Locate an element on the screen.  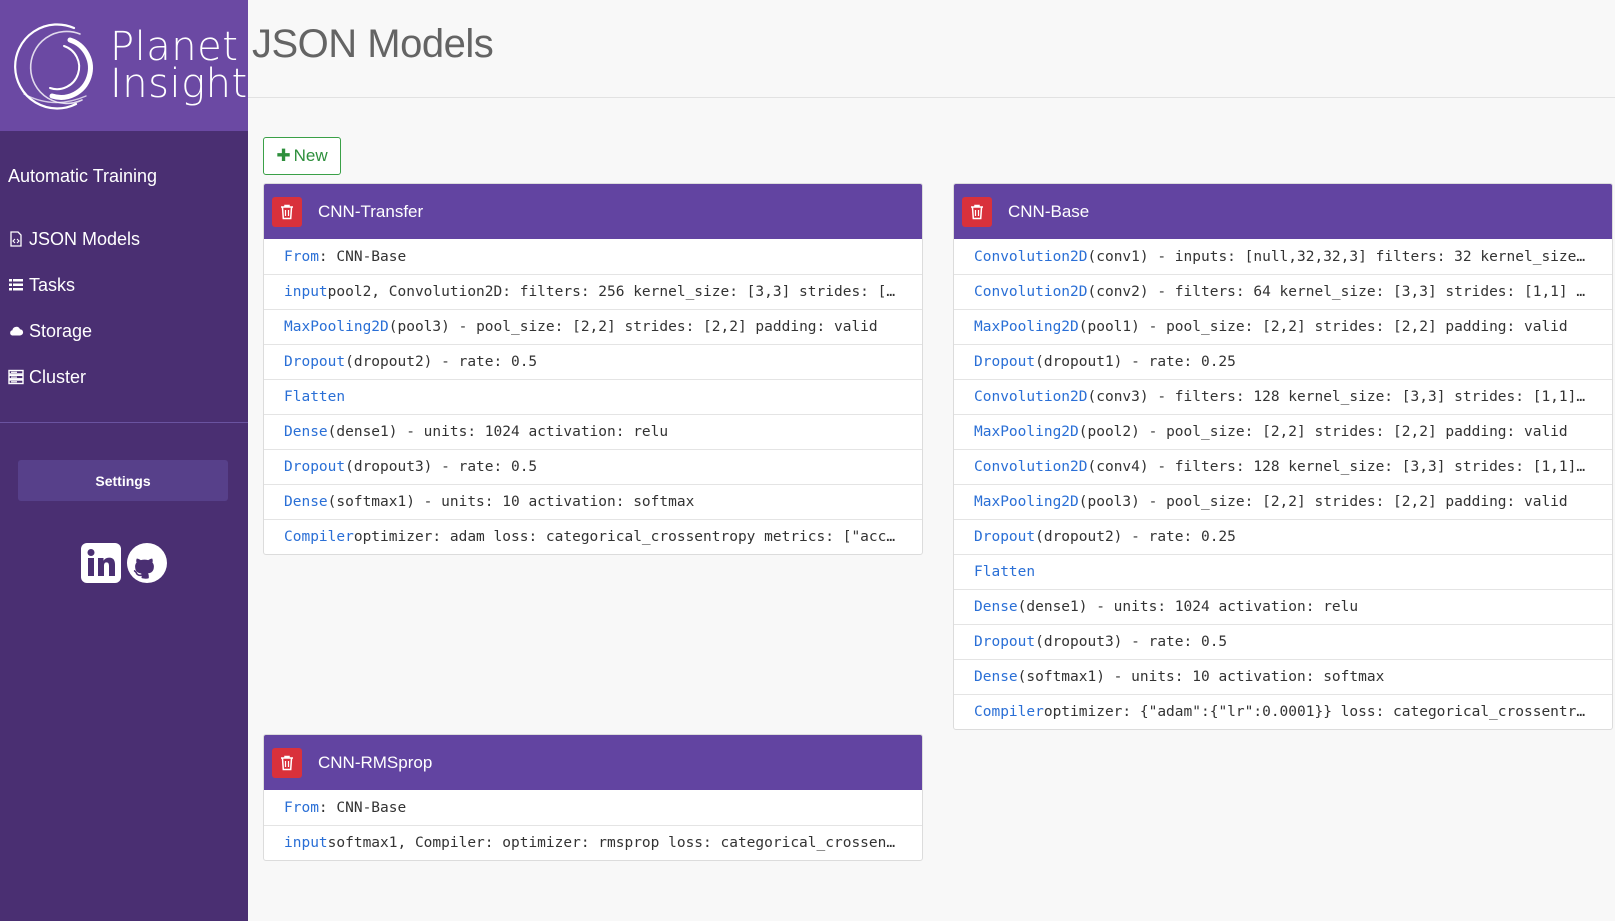
sidebar-item-label: Storage is located at coordinates (61, 330).